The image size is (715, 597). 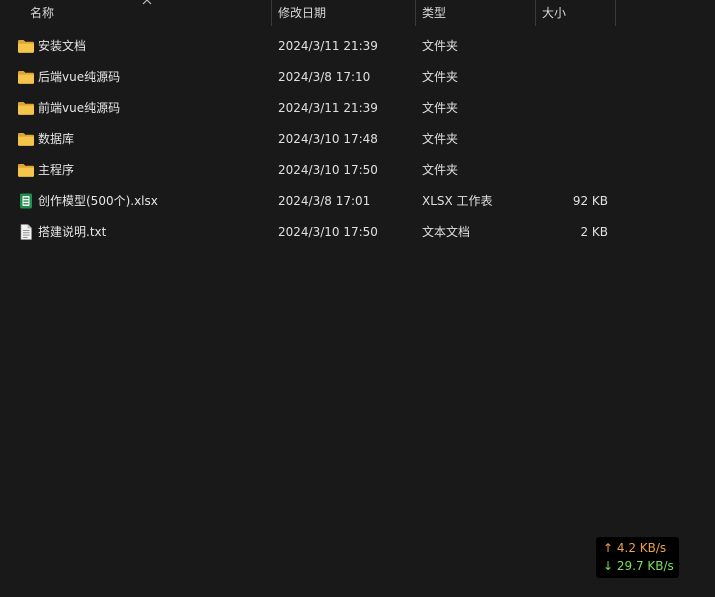 I want to click on network-speed-widget: ↑ 4.2 KB/s ↓ 29.7 KB/s, so click(x=637, y=557).